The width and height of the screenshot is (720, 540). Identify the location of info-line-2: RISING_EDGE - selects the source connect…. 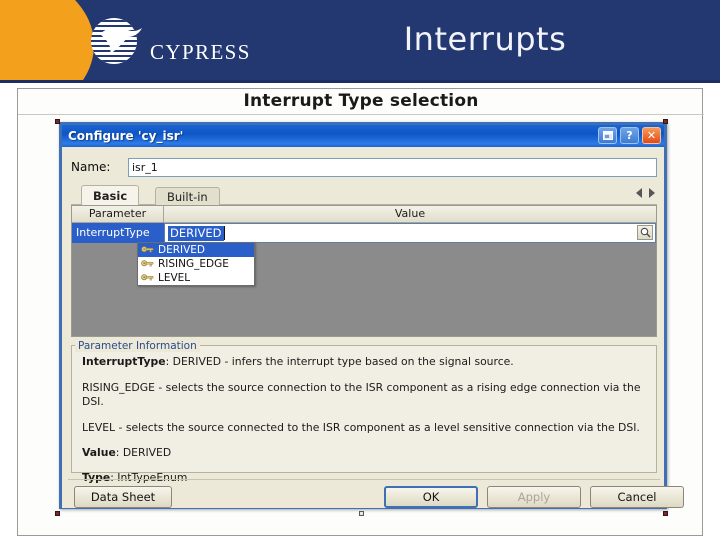
(361, 394).